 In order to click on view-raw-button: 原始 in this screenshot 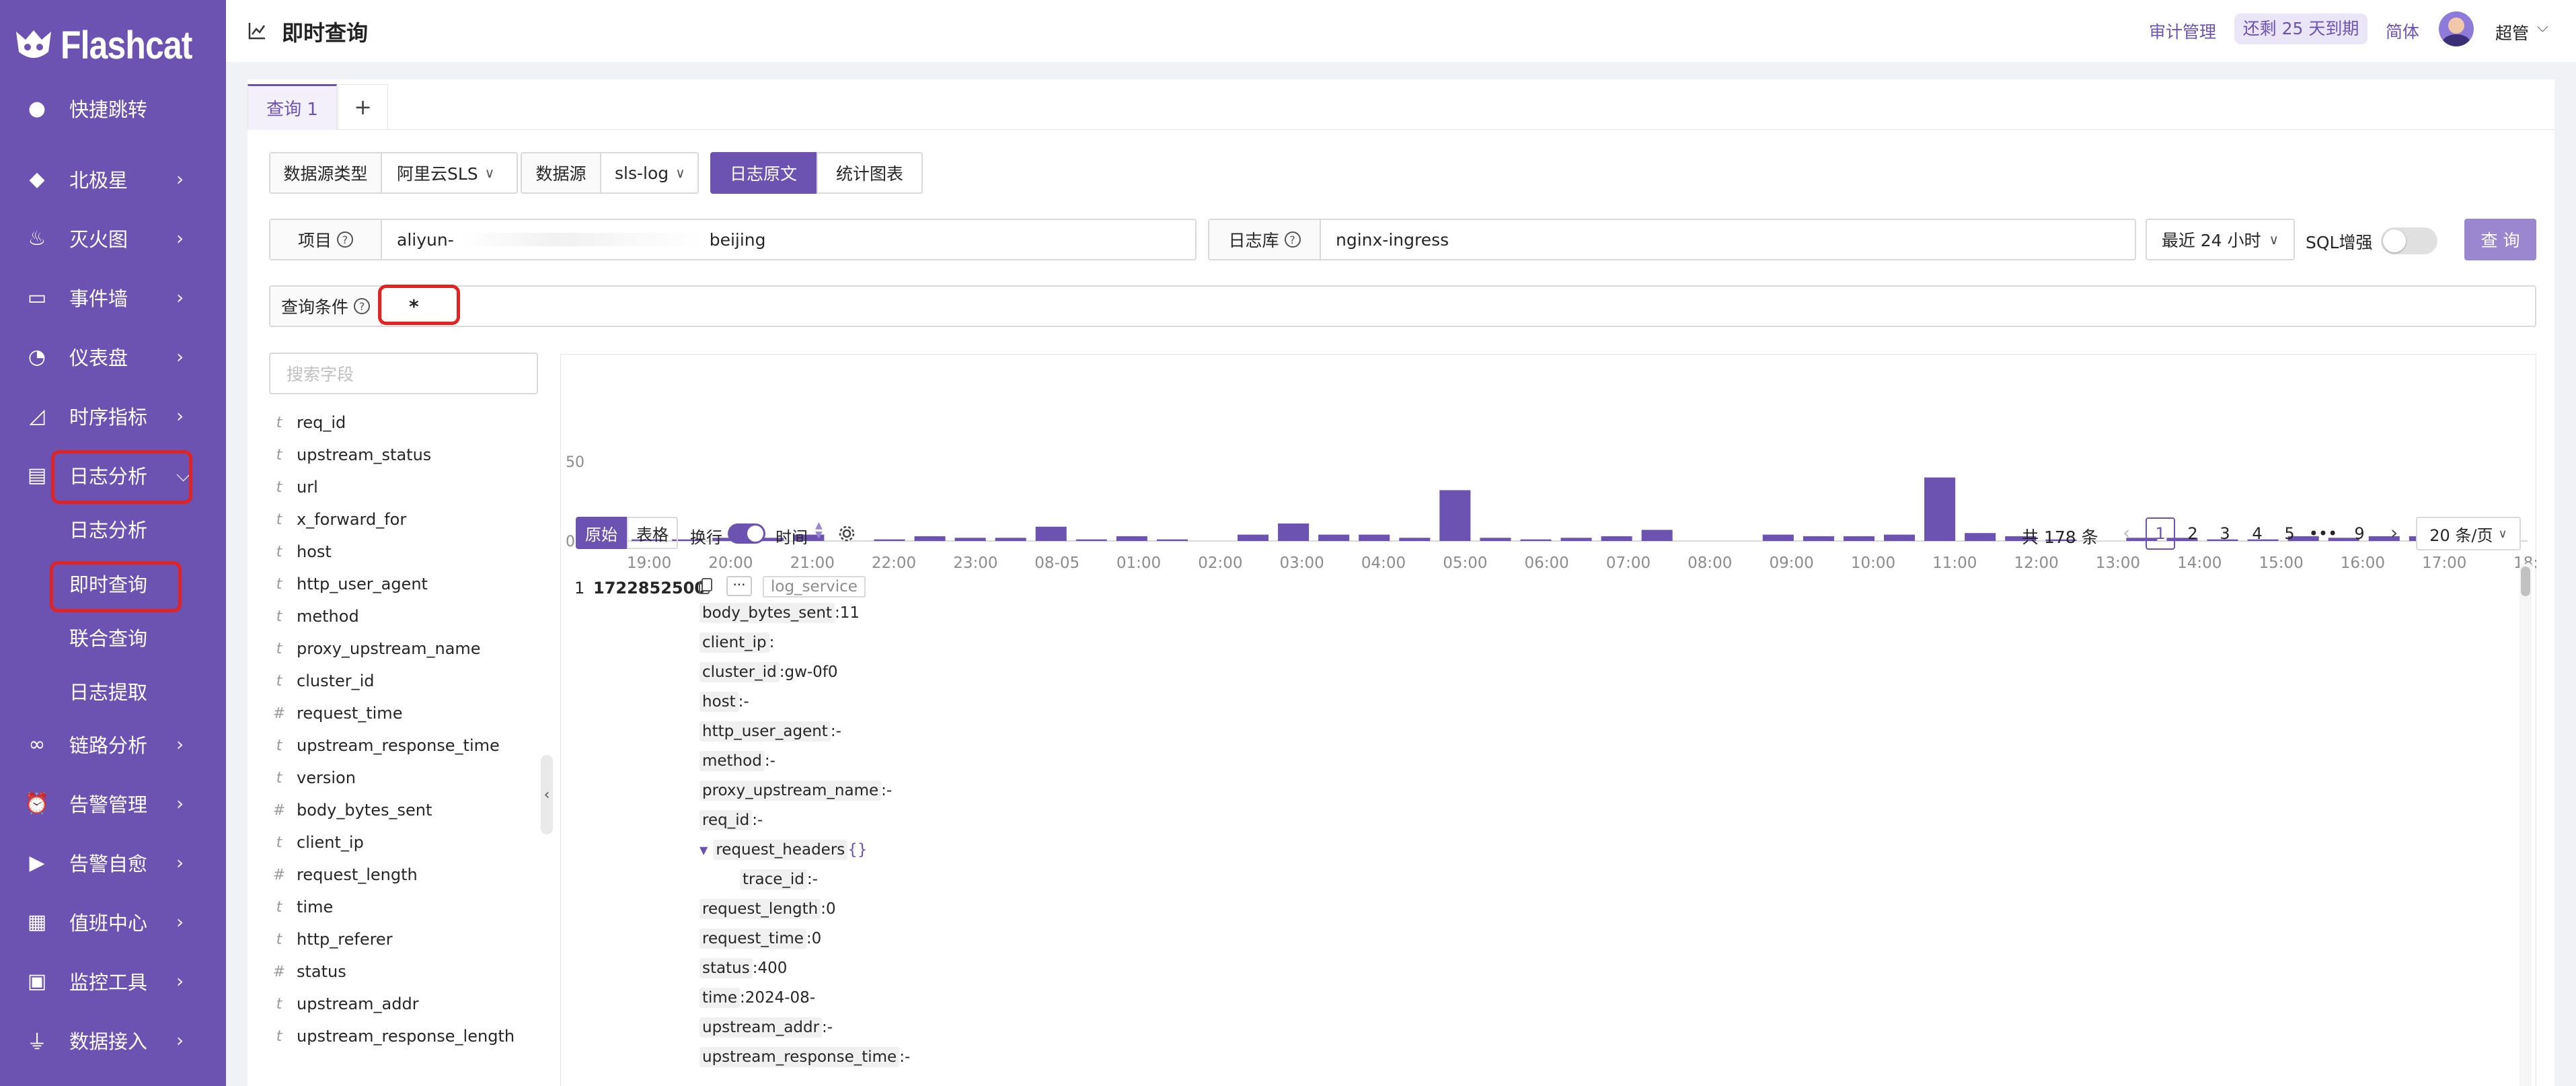, I will do `click(601, 533)`.